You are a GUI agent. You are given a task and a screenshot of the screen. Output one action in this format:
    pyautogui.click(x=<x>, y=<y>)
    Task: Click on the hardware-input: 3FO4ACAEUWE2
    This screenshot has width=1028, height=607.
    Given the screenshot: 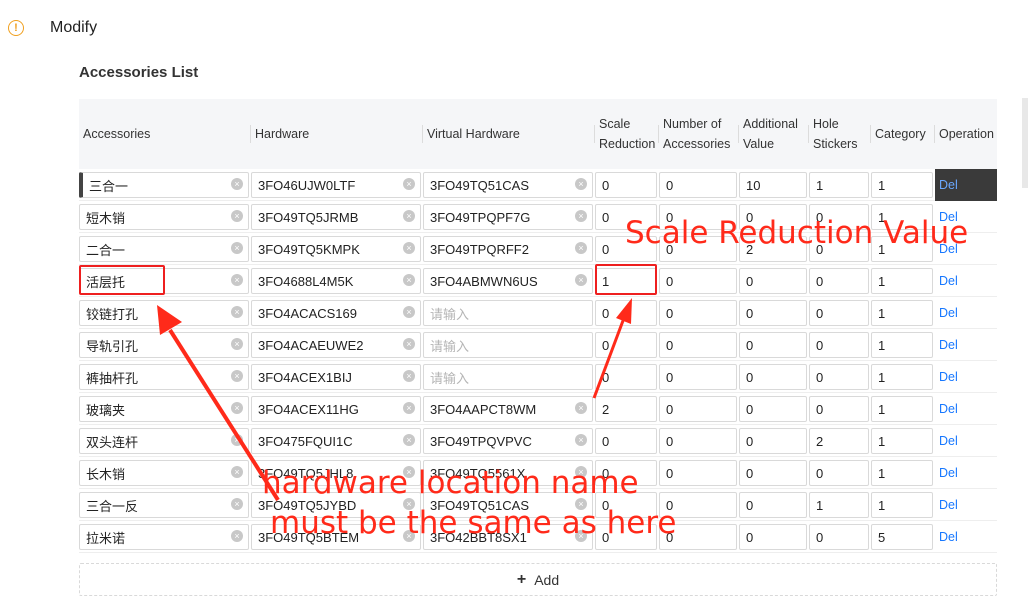 What is the action you would take?
    pyautogui.click(x=336, y=345)
    